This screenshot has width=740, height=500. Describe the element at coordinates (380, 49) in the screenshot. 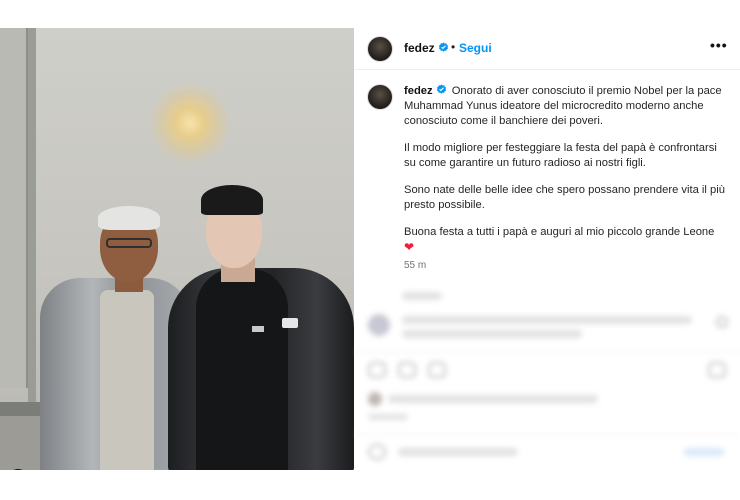

I see `avatar` at that location.